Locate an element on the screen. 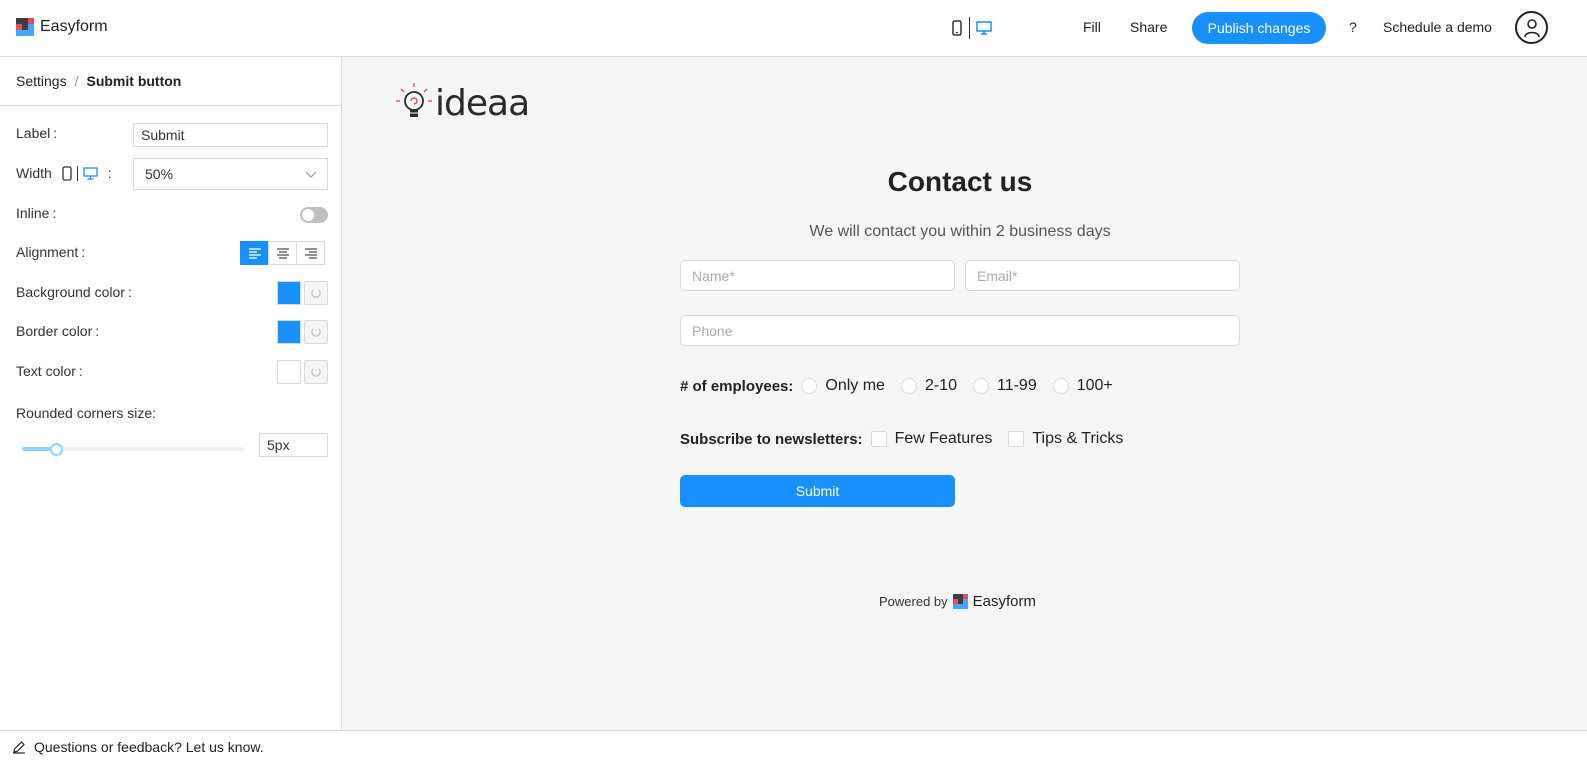 Image resolution: width=1587 pixels, height=763 pixels. text-color-reset-button is located at coordinates (316, 372).